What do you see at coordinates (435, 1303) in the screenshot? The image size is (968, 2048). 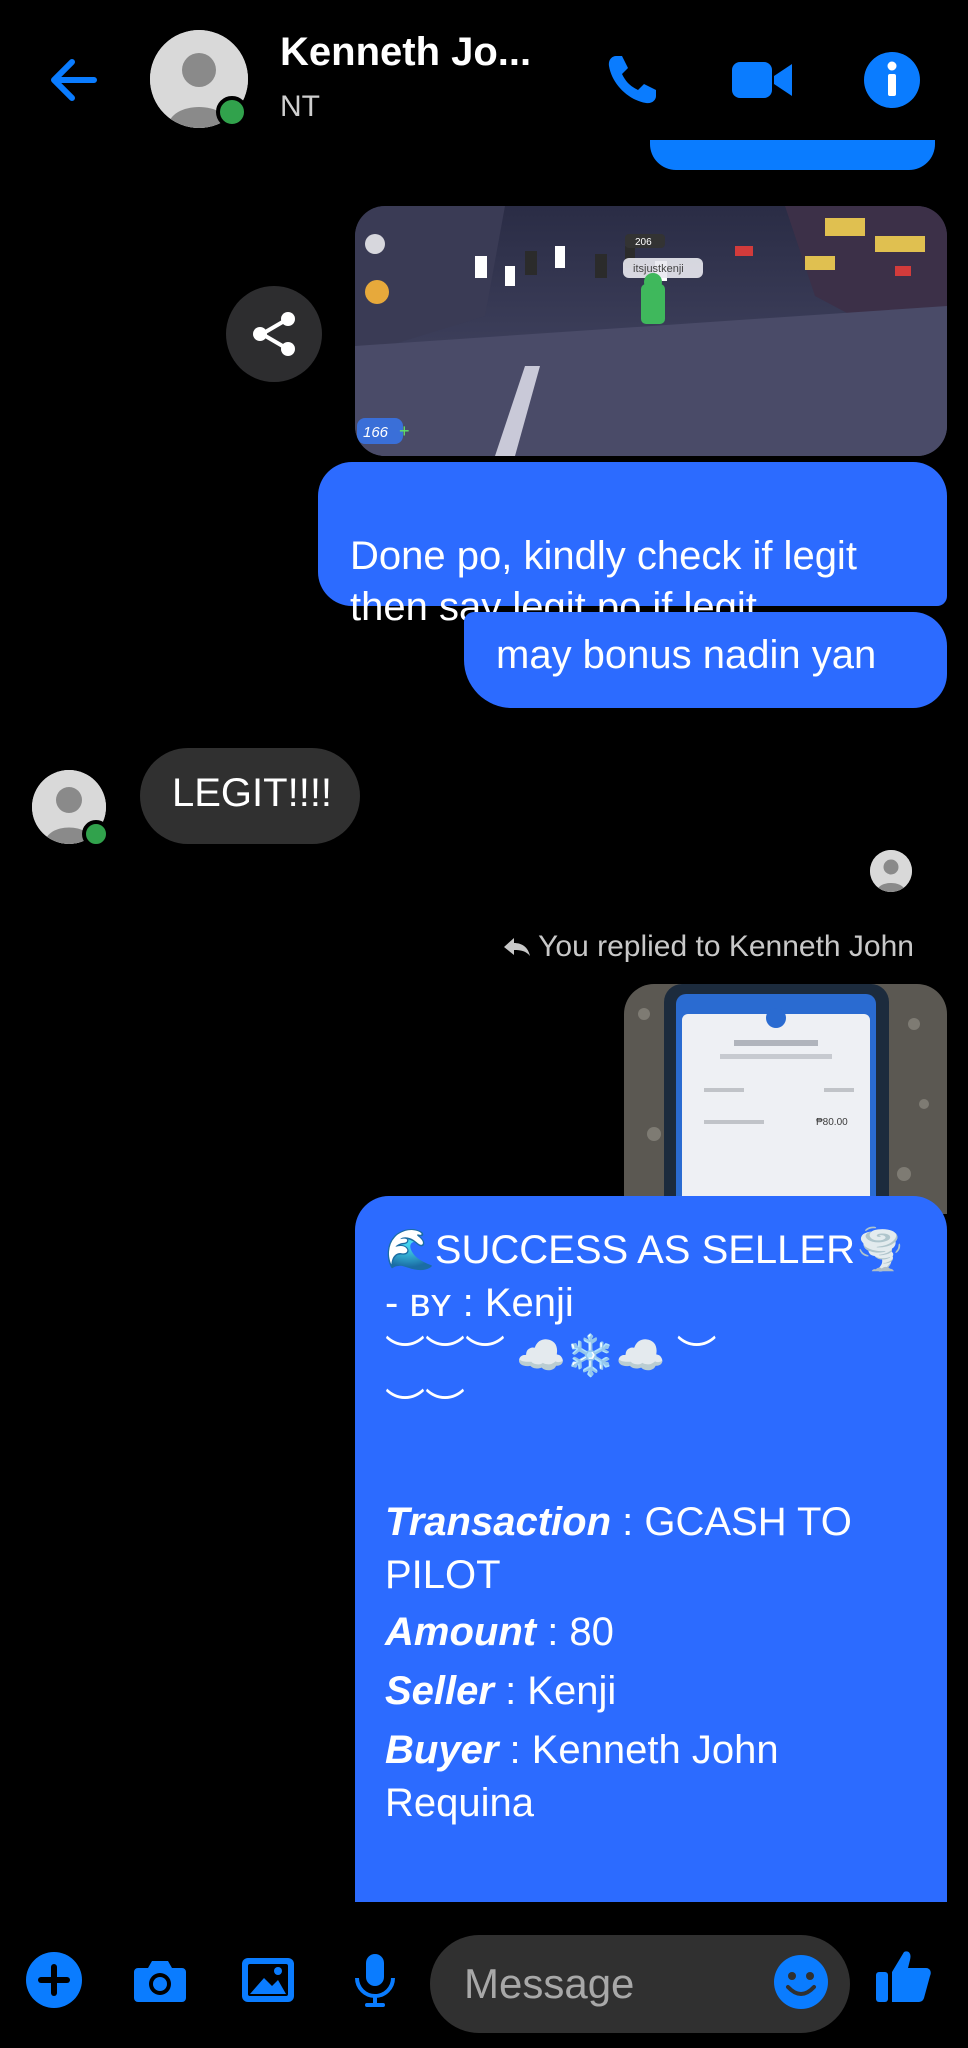 I see `by-line-prefix: - ʙʏ :` at bounding box center [435, 1303].